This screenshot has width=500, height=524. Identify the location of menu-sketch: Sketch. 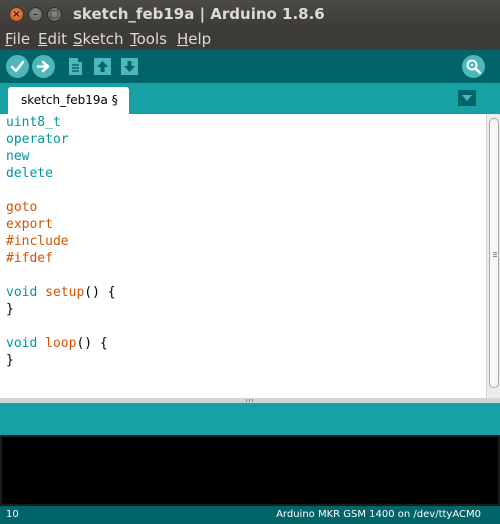
(98, 39).